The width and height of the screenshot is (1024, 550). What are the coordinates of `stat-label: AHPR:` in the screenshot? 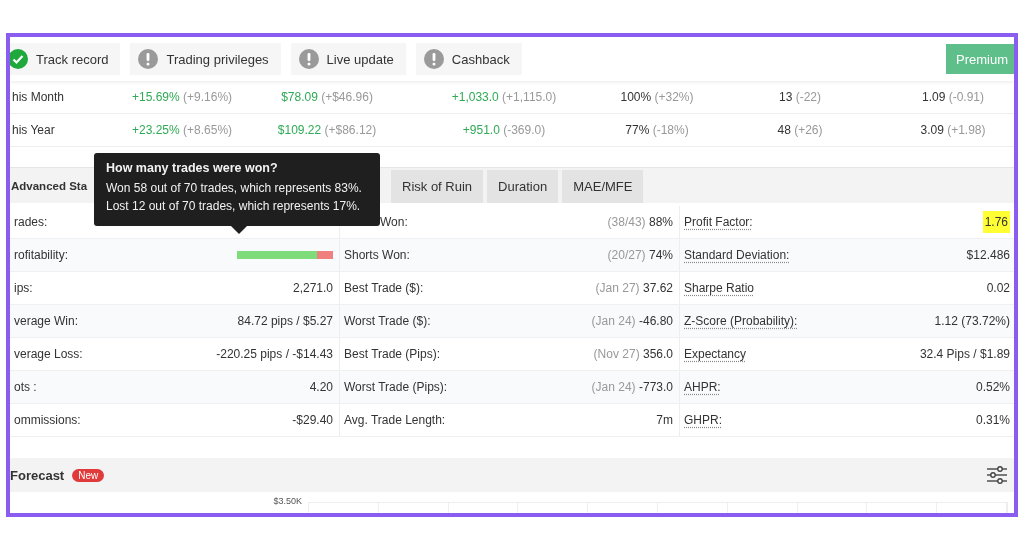 It's located at (702, 387).